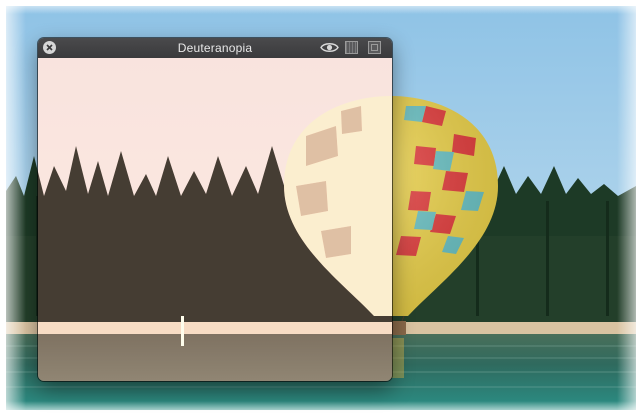 Image resolution: width=643 pixels, height=415 pixels. Describe the element at coordinates (351, 47) in the screenshot. I see `split-view-icon` at that location.